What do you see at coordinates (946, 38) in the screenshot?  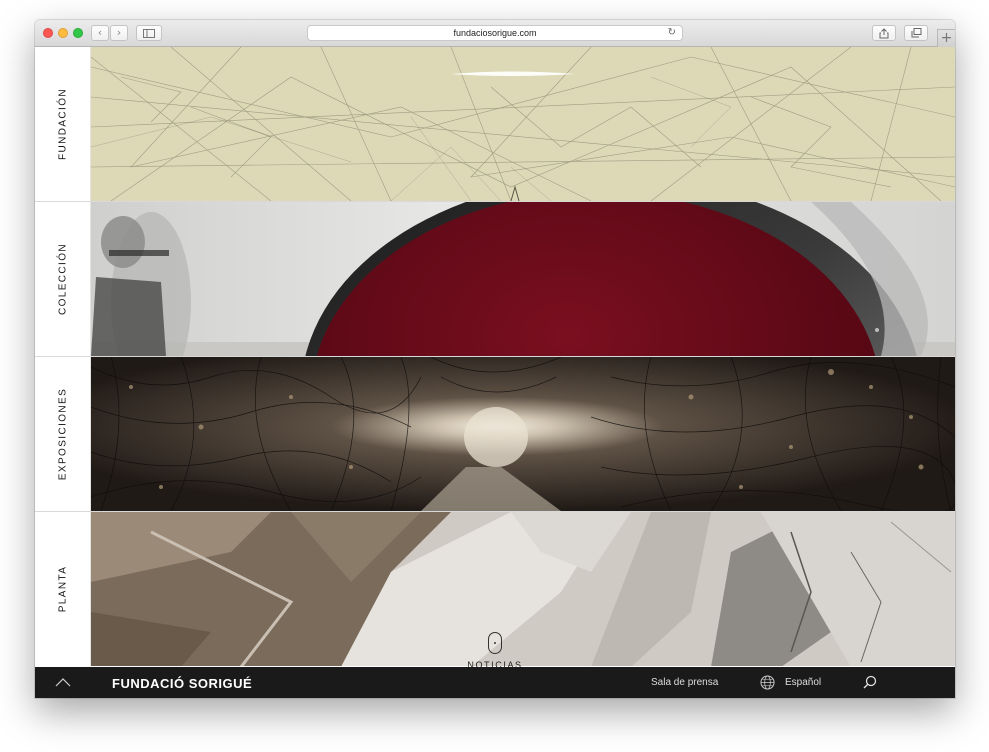 I see `new-tab-icon: +` at bounding box center [946, 38].